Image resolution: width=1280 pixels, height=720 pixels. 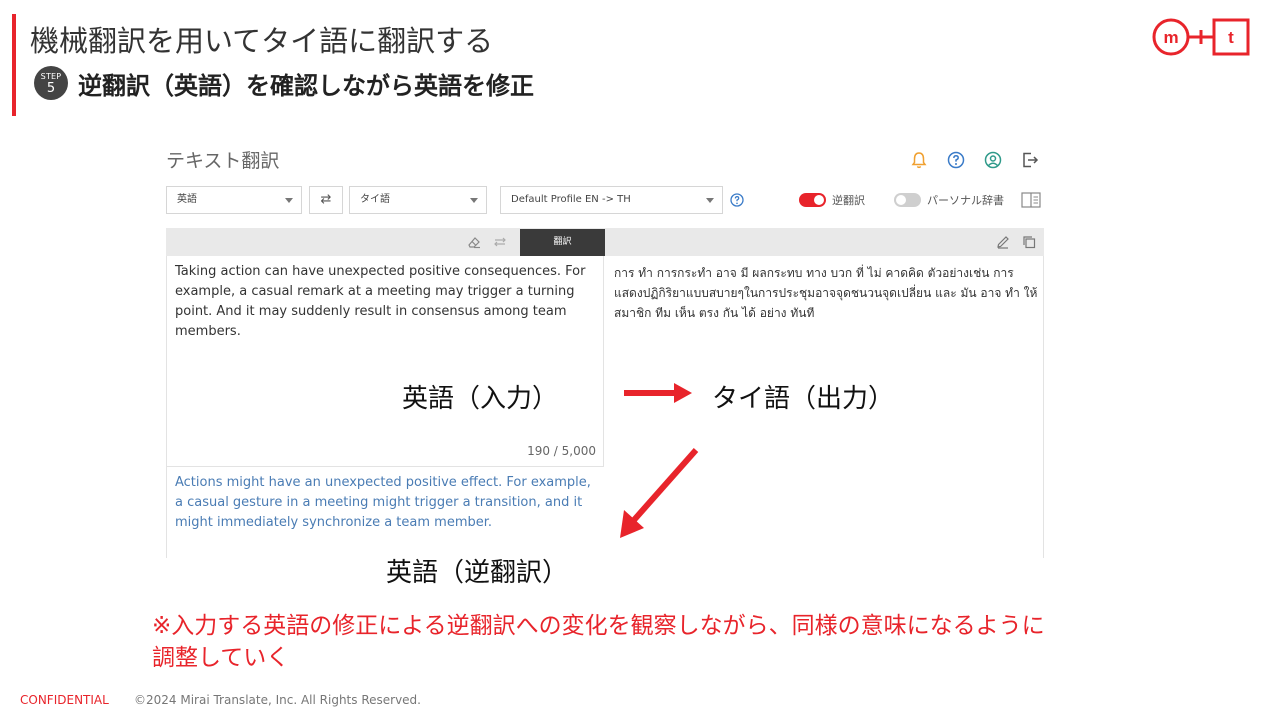 I want to click on input-annotation-label: 英語（入力）, so click(x=480, y=399).